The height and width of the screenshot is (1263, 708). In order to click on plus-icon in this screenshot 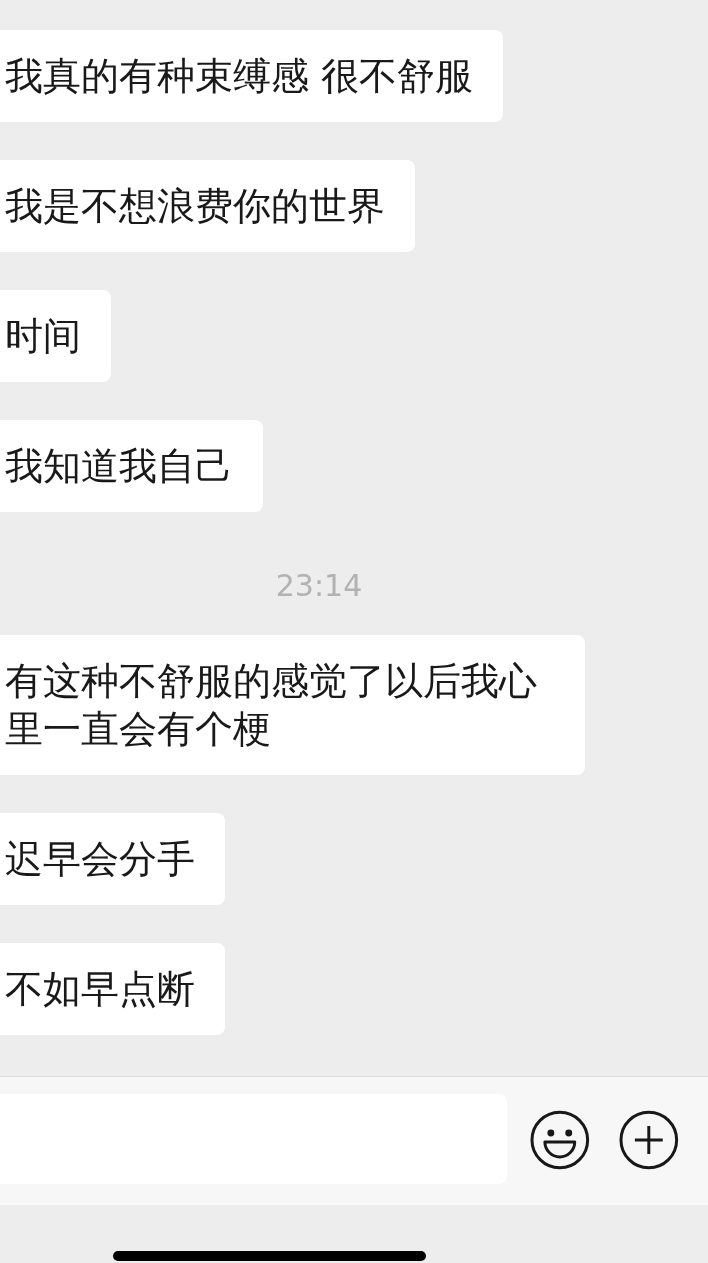, I will do `click(649, 1140)`.